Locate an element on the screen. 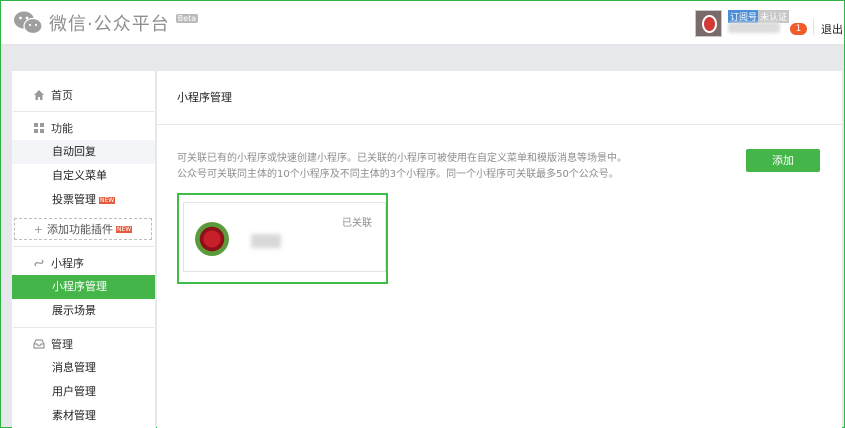 The height and width of the screenshot is (428, 845). plus-icon: + is located at coordinates (38, 229).